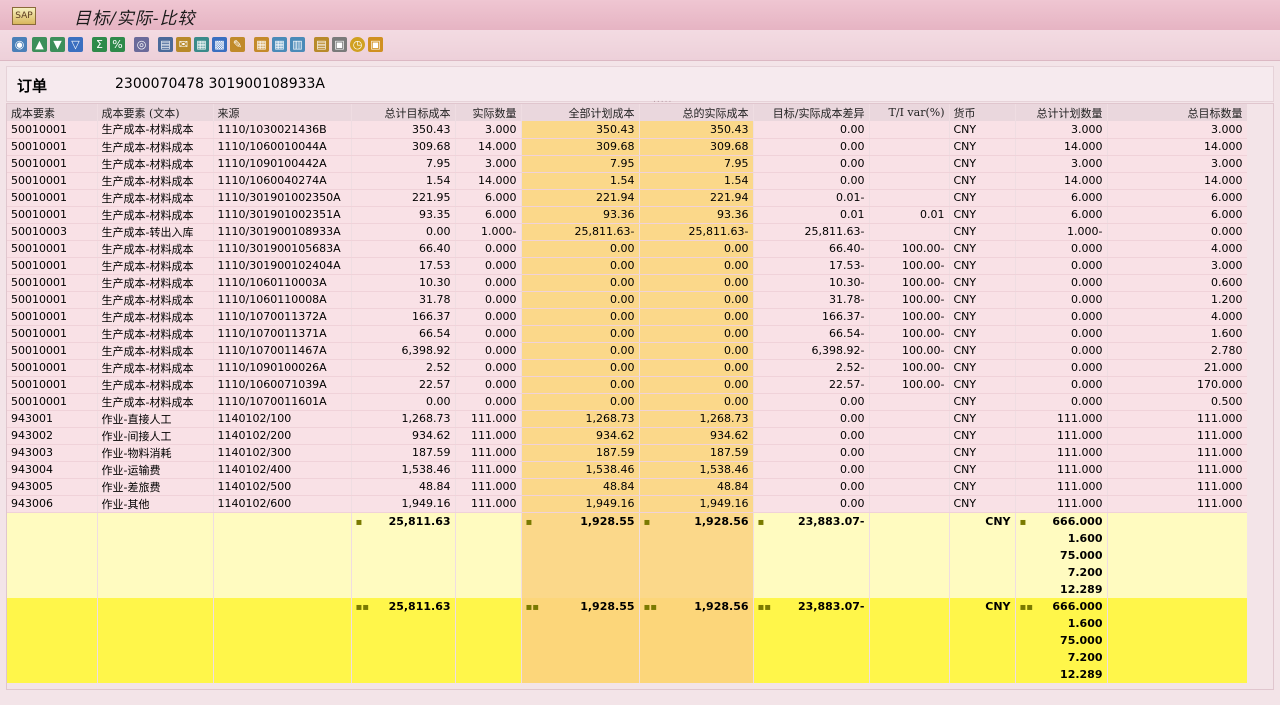 This screenshot has height=705, width=1280. What do you see at coordinates (282, 112) in the screenshot?
I see `column-header: 来源` at bounding box center [282, 112].